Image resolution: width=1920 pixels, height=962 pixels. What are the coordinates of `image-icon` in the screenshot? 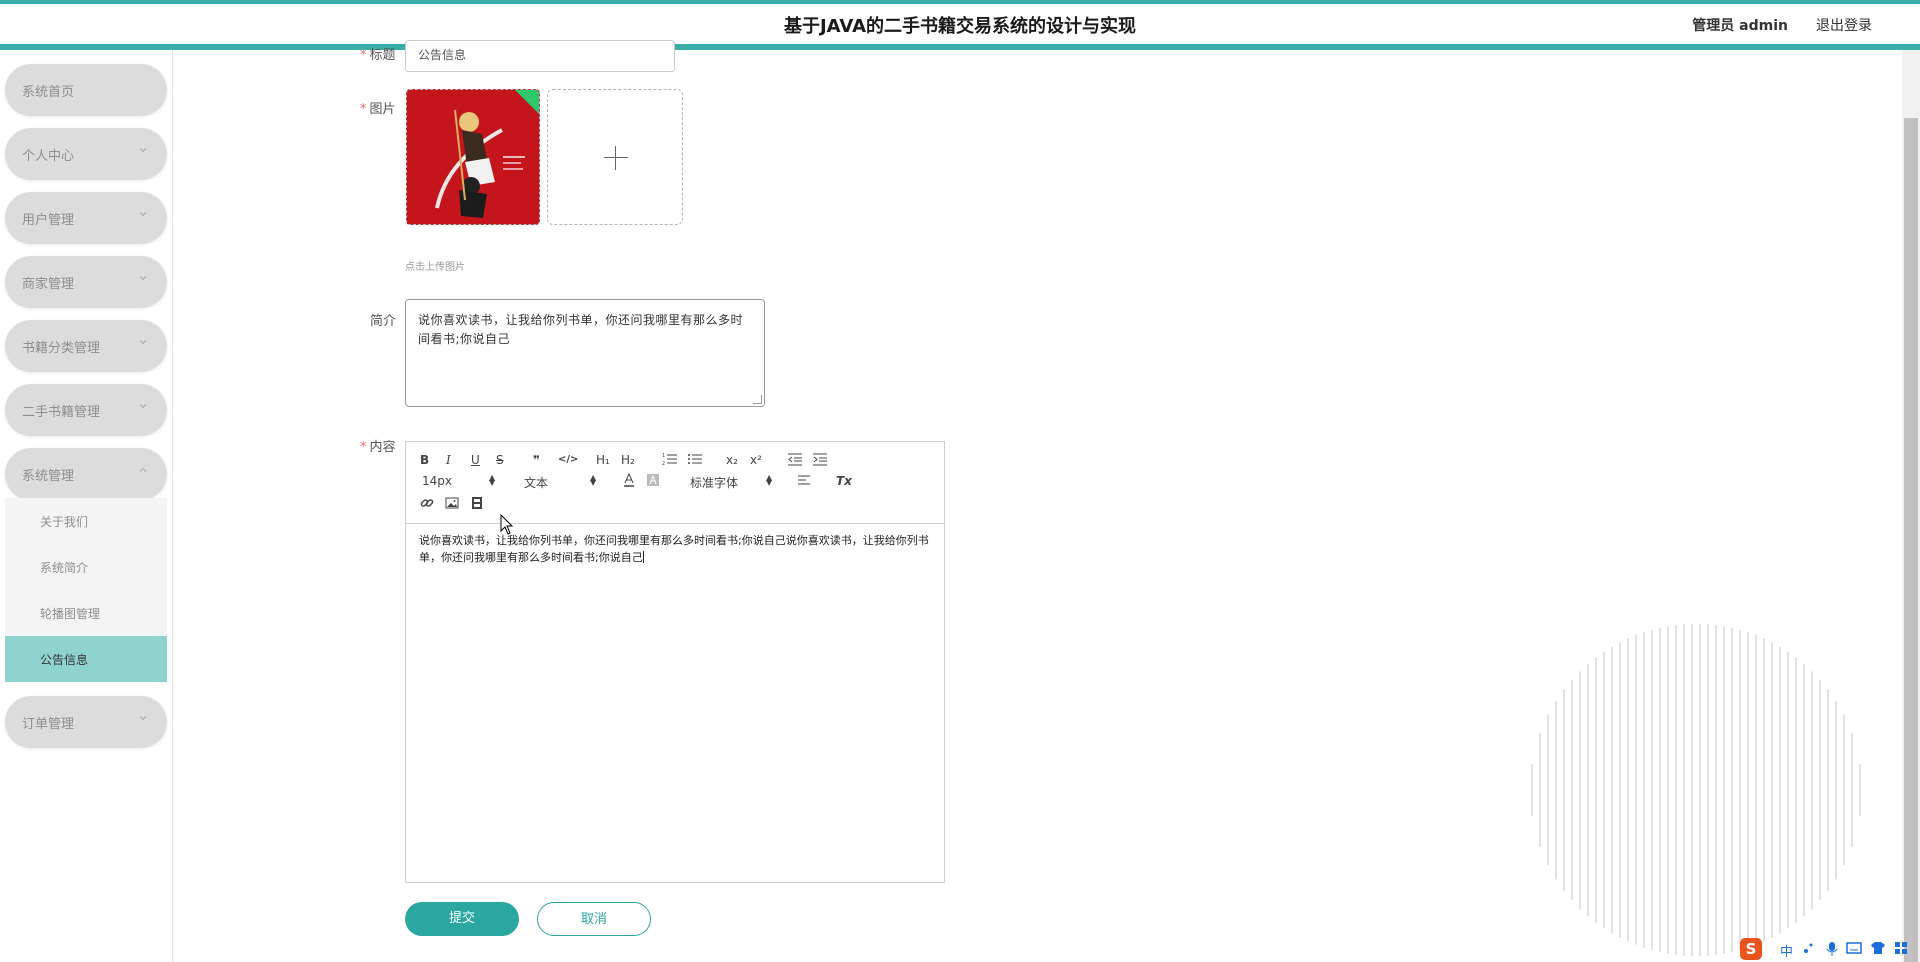 It's located at (452, 503).